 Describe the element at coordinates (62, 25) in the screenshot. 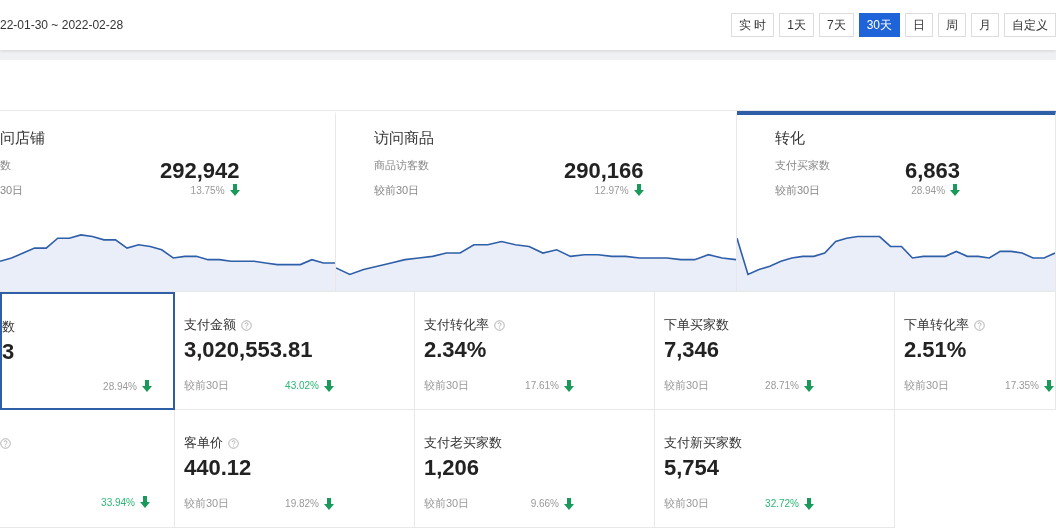

I see `date-range: 22-01-30 ~ 2022-02-28` at that location.